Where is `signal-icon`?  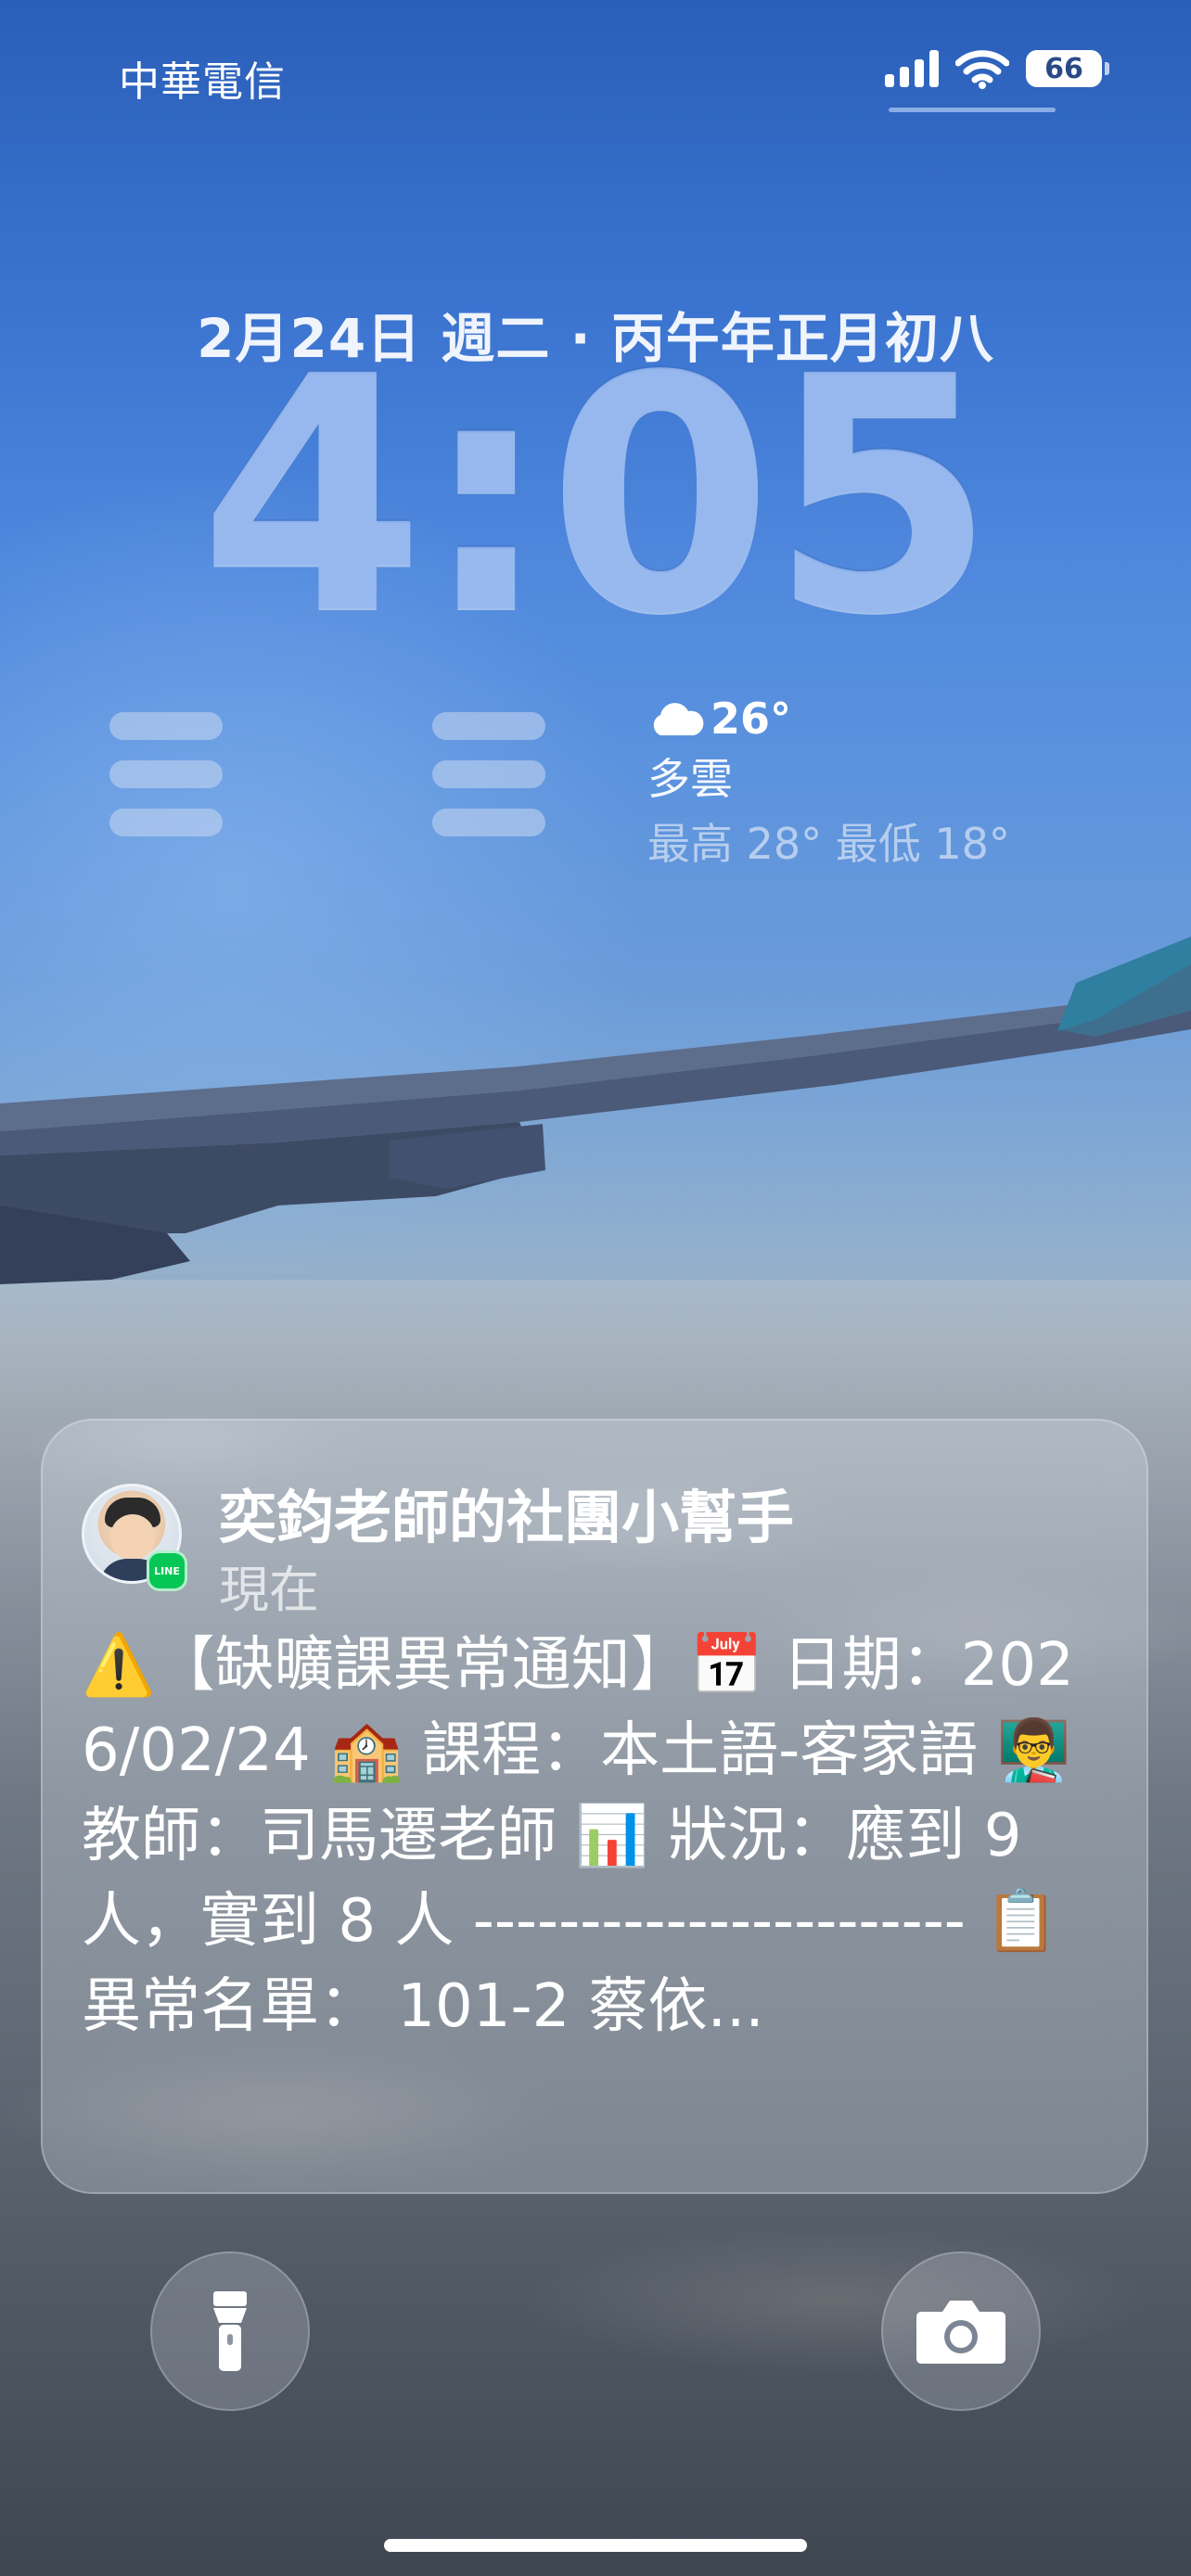
signal-icon is located at coordinates (912, 68).